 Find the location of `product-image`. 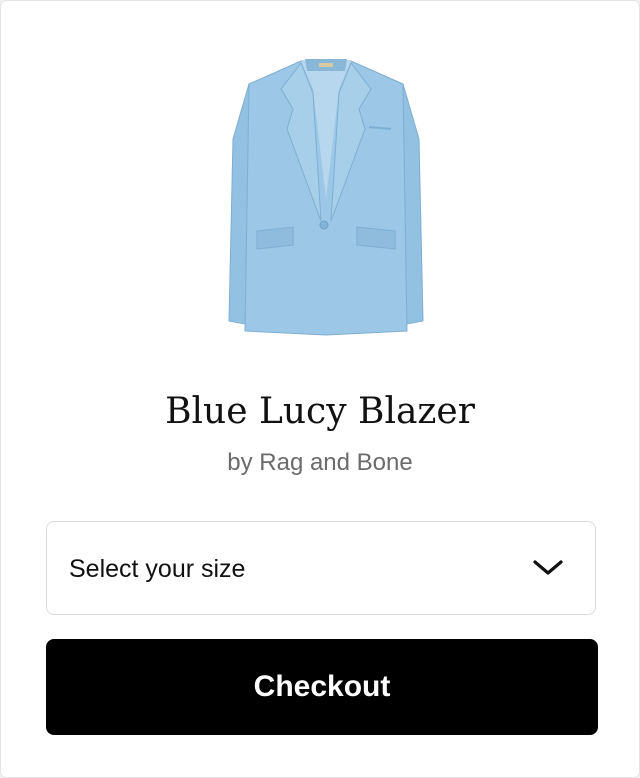

product-image is located at coordinates (326, 197).